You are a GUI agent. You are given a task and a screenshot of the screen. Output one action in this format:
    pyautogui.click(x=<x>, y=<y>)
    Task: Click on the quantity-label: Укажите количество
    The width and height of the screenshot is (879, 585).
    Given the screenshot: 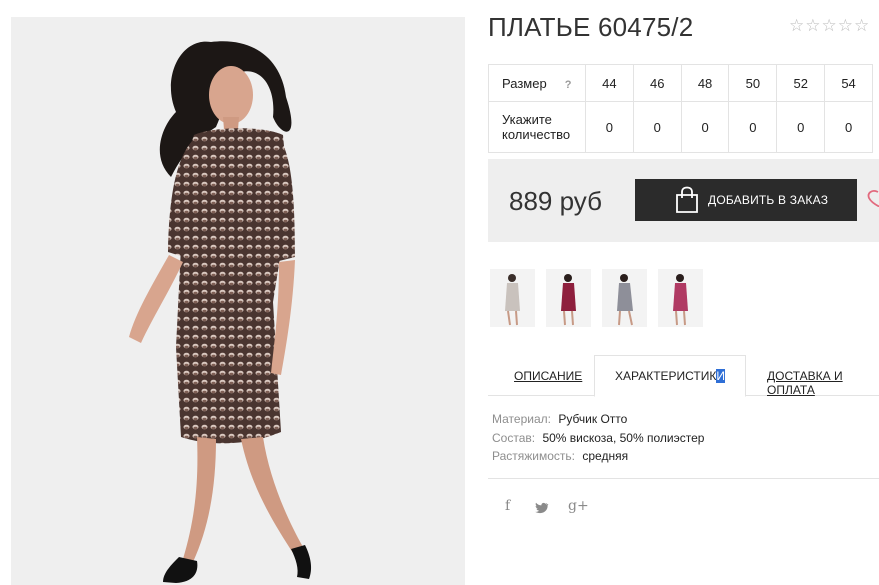 What is the action you would take?
    pyautogui.click(x=537, y=127)
    